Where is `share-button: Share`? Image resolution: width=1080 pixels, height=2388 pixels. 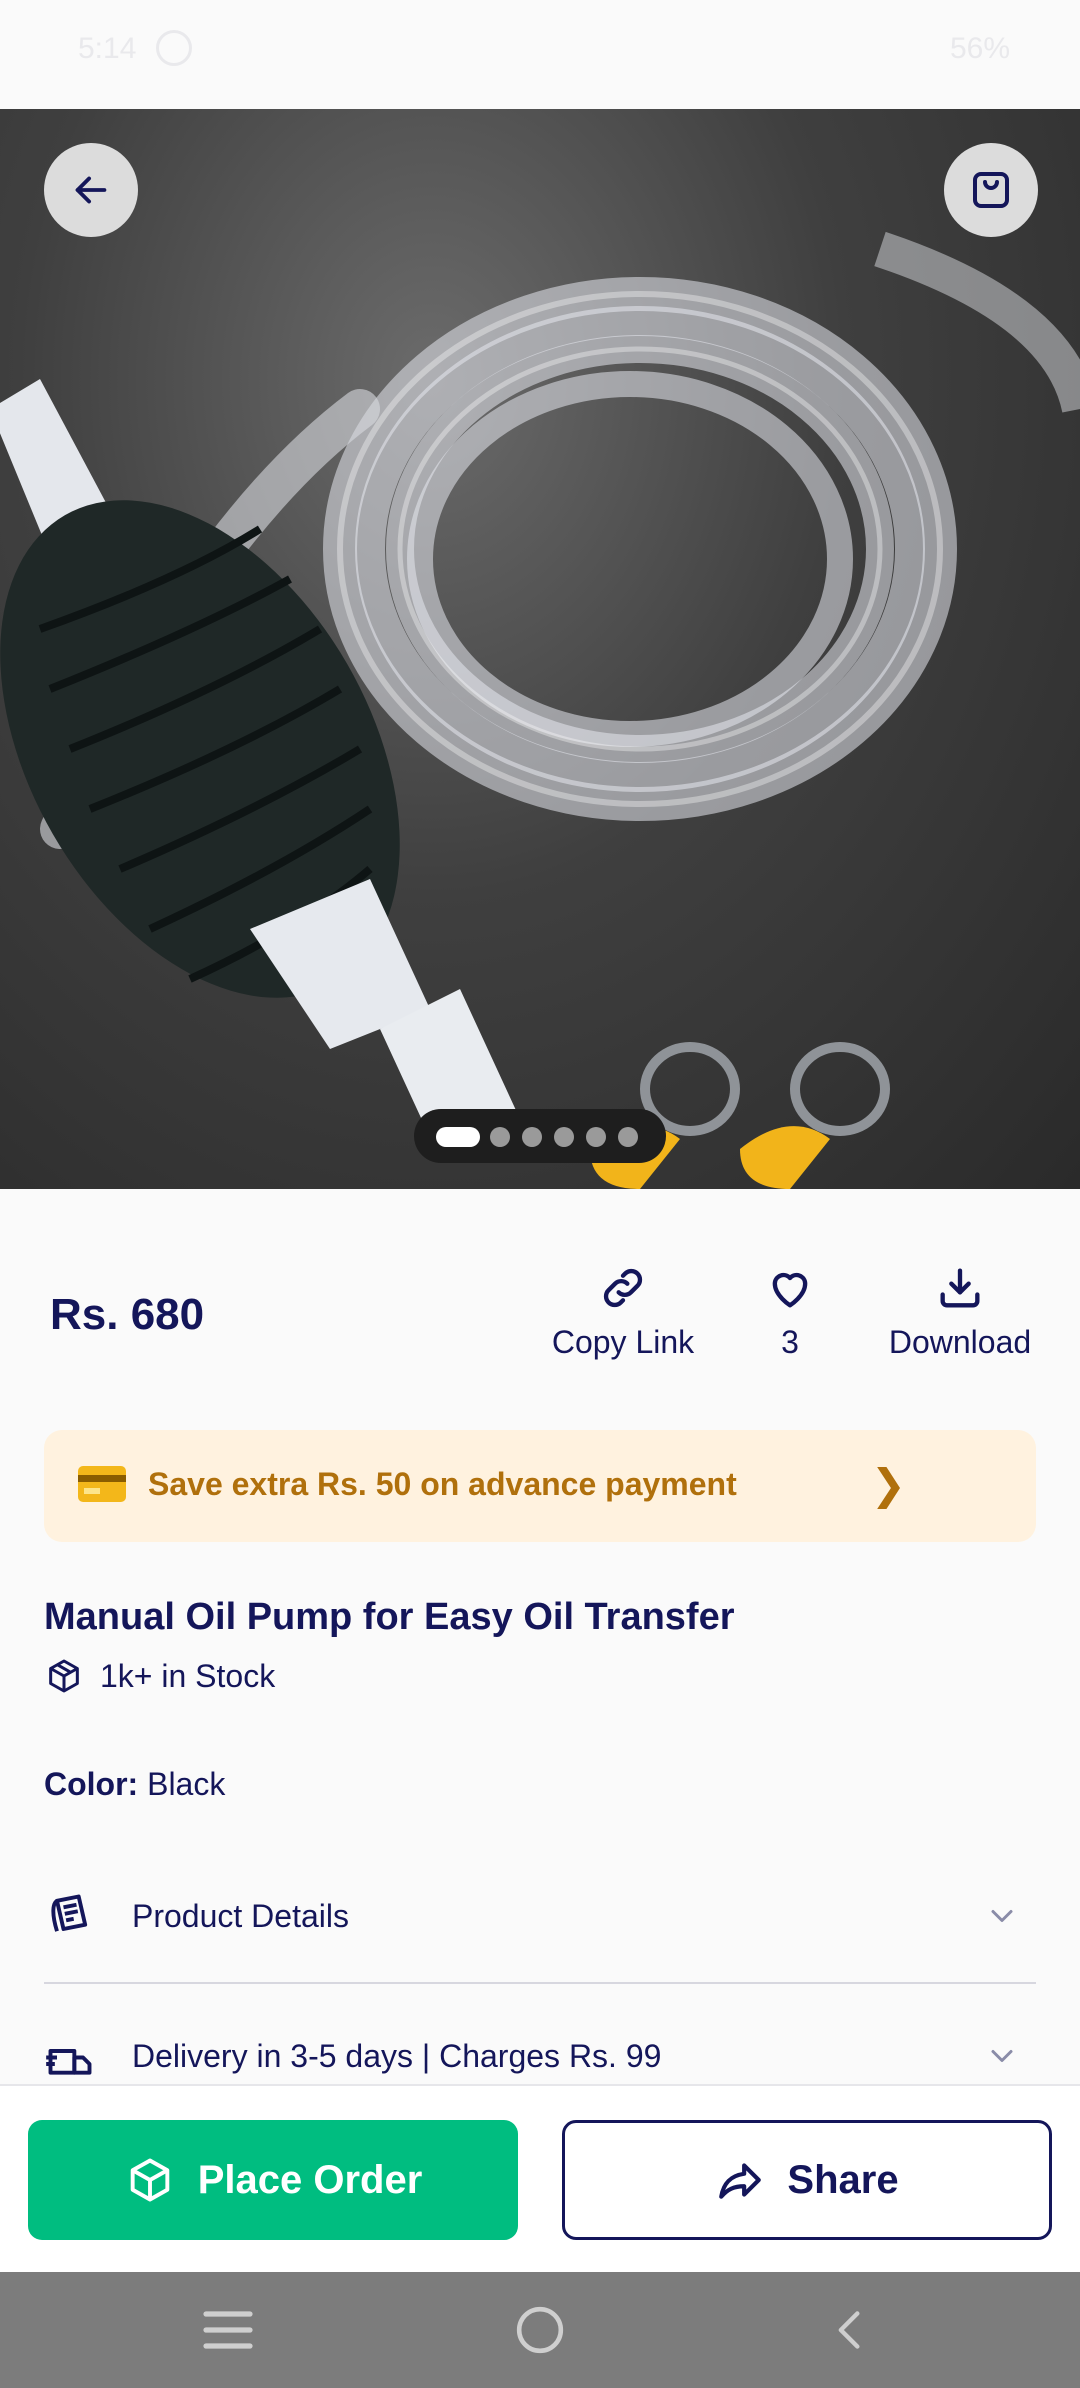
share-button: Share is located at coordinates (807, 2180).